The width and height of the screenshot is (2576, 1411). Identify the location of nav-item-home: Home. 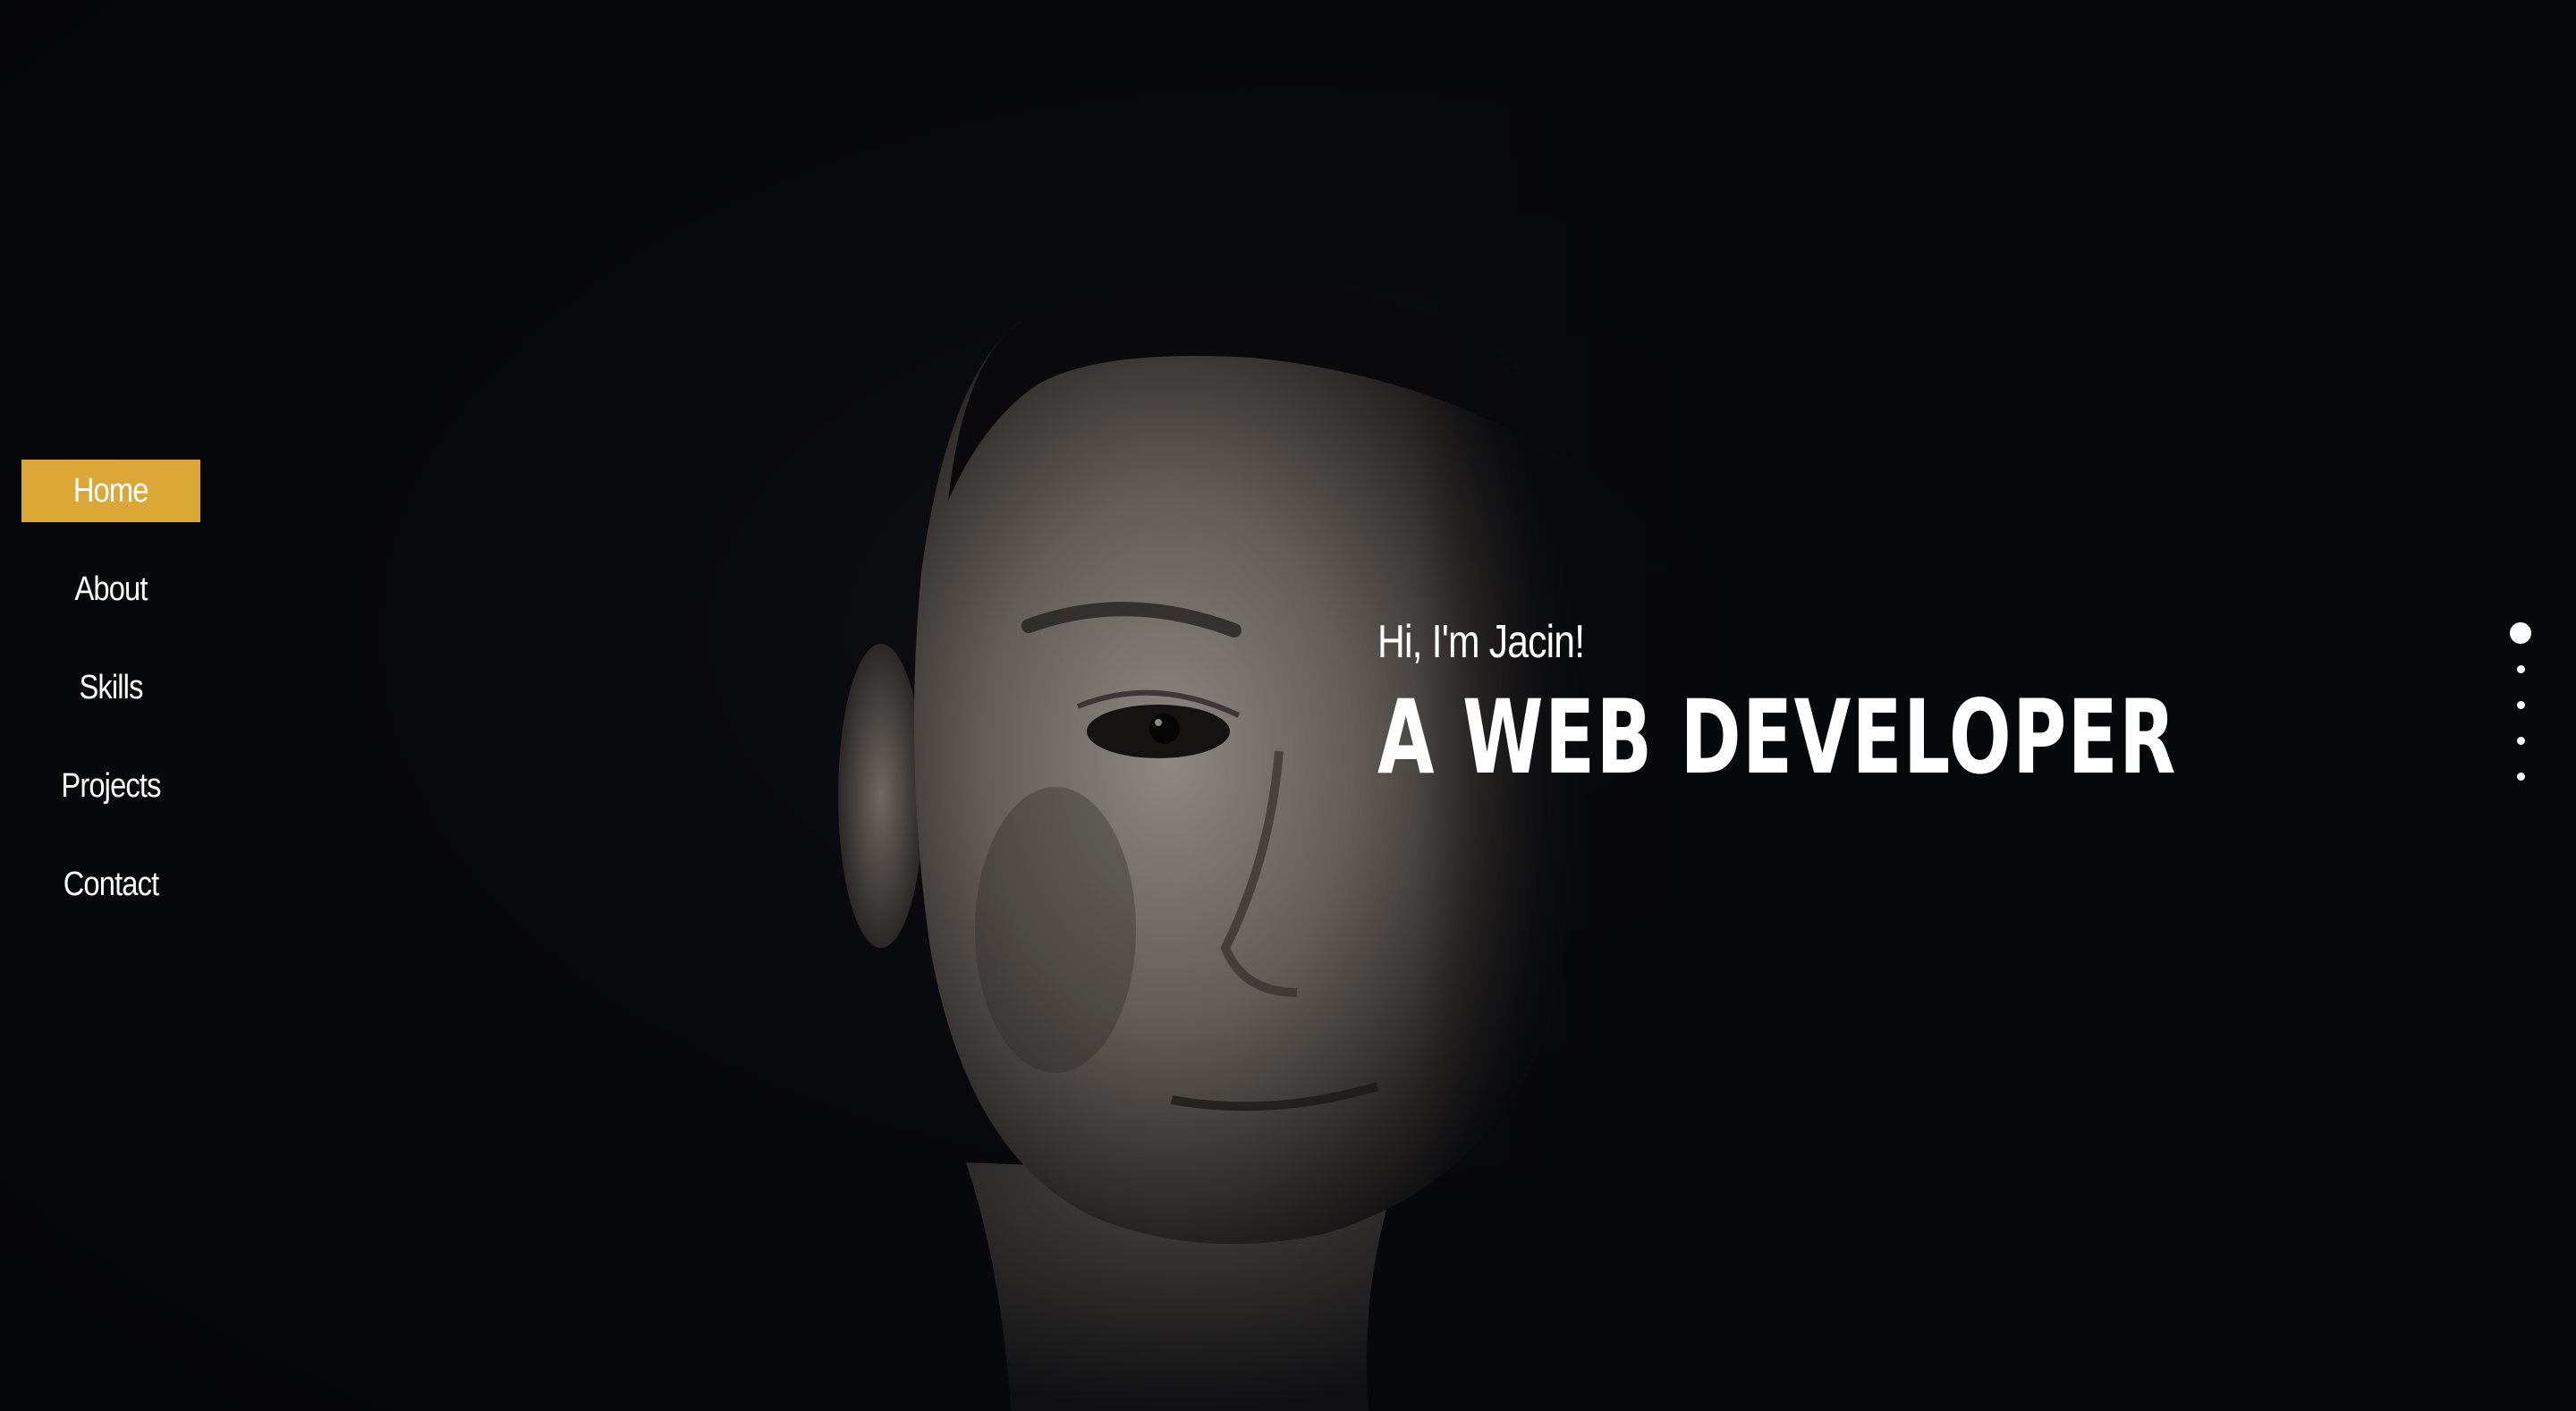
(110, 491).